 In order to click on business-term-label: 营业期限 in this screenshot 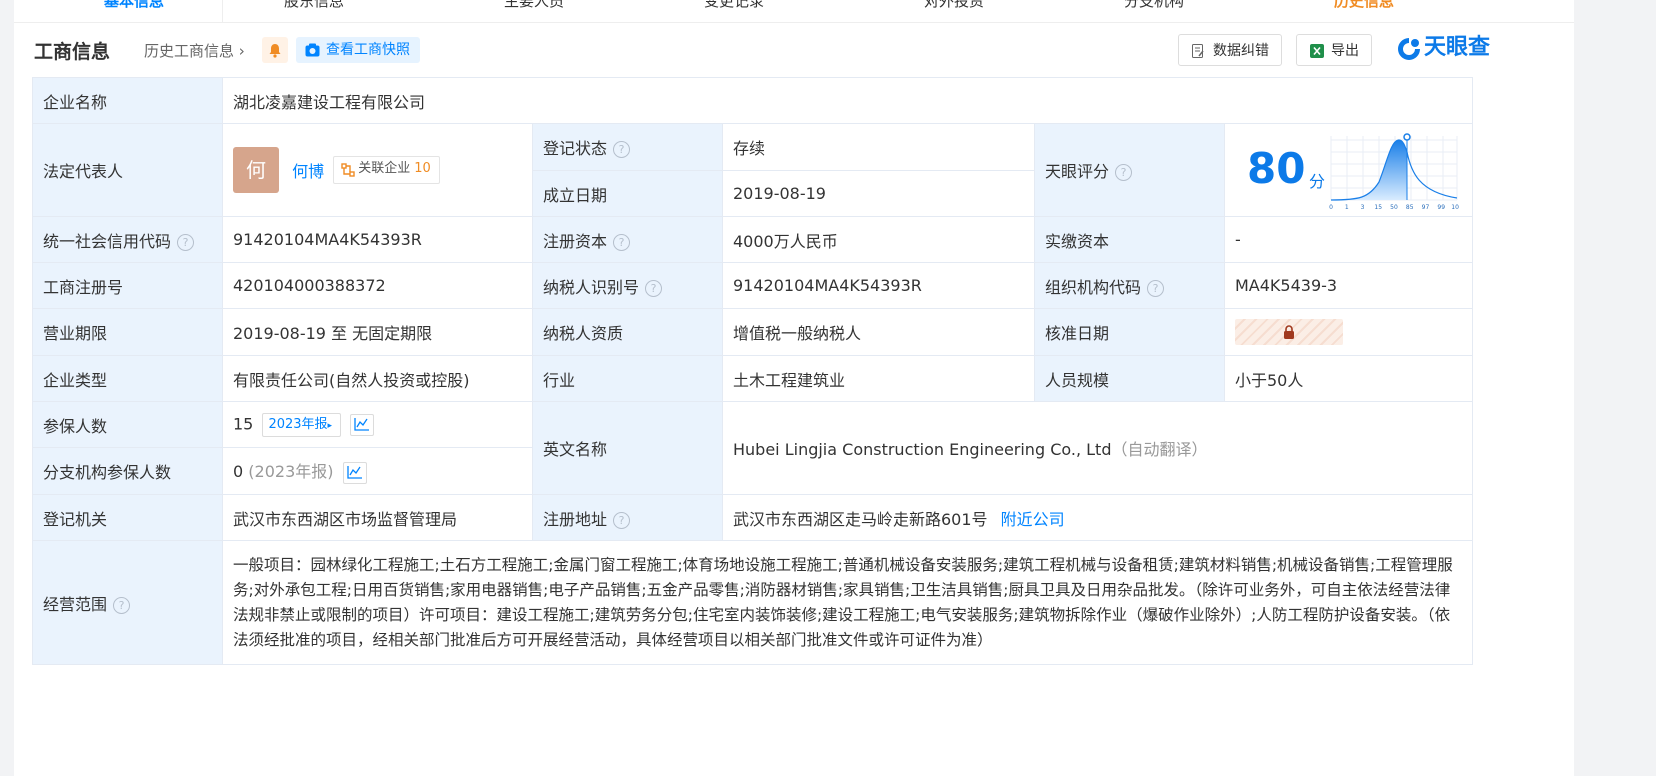, I will do `click(127, 332)`.